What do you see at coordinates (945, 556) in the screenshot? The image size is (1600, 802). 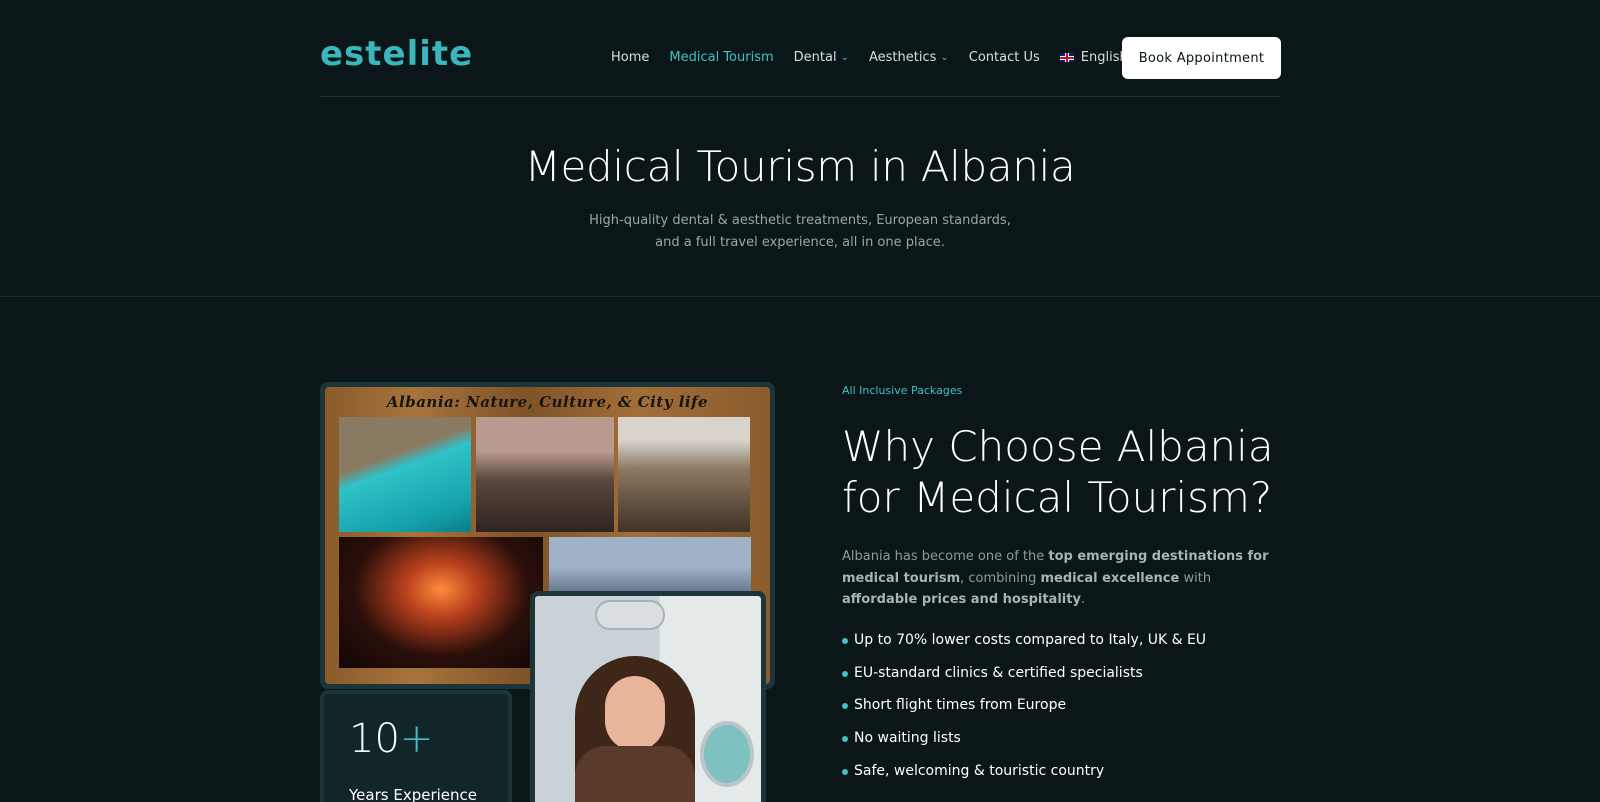 I see `para-text: Albania has become one of the` at bounding box center [945, 556].